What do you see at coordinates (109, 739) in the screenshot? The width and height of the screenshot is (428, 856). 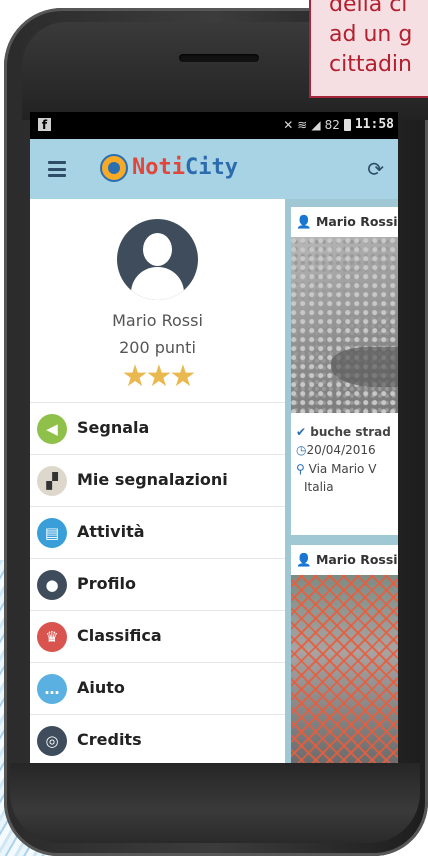 I see `menu-item-label: Credits` at bounding box center [109, 739].